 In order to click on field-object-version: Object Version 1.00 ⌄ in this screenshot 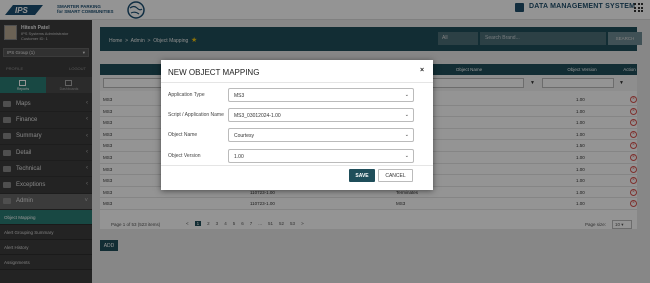, I will do `click(297, 156)`.